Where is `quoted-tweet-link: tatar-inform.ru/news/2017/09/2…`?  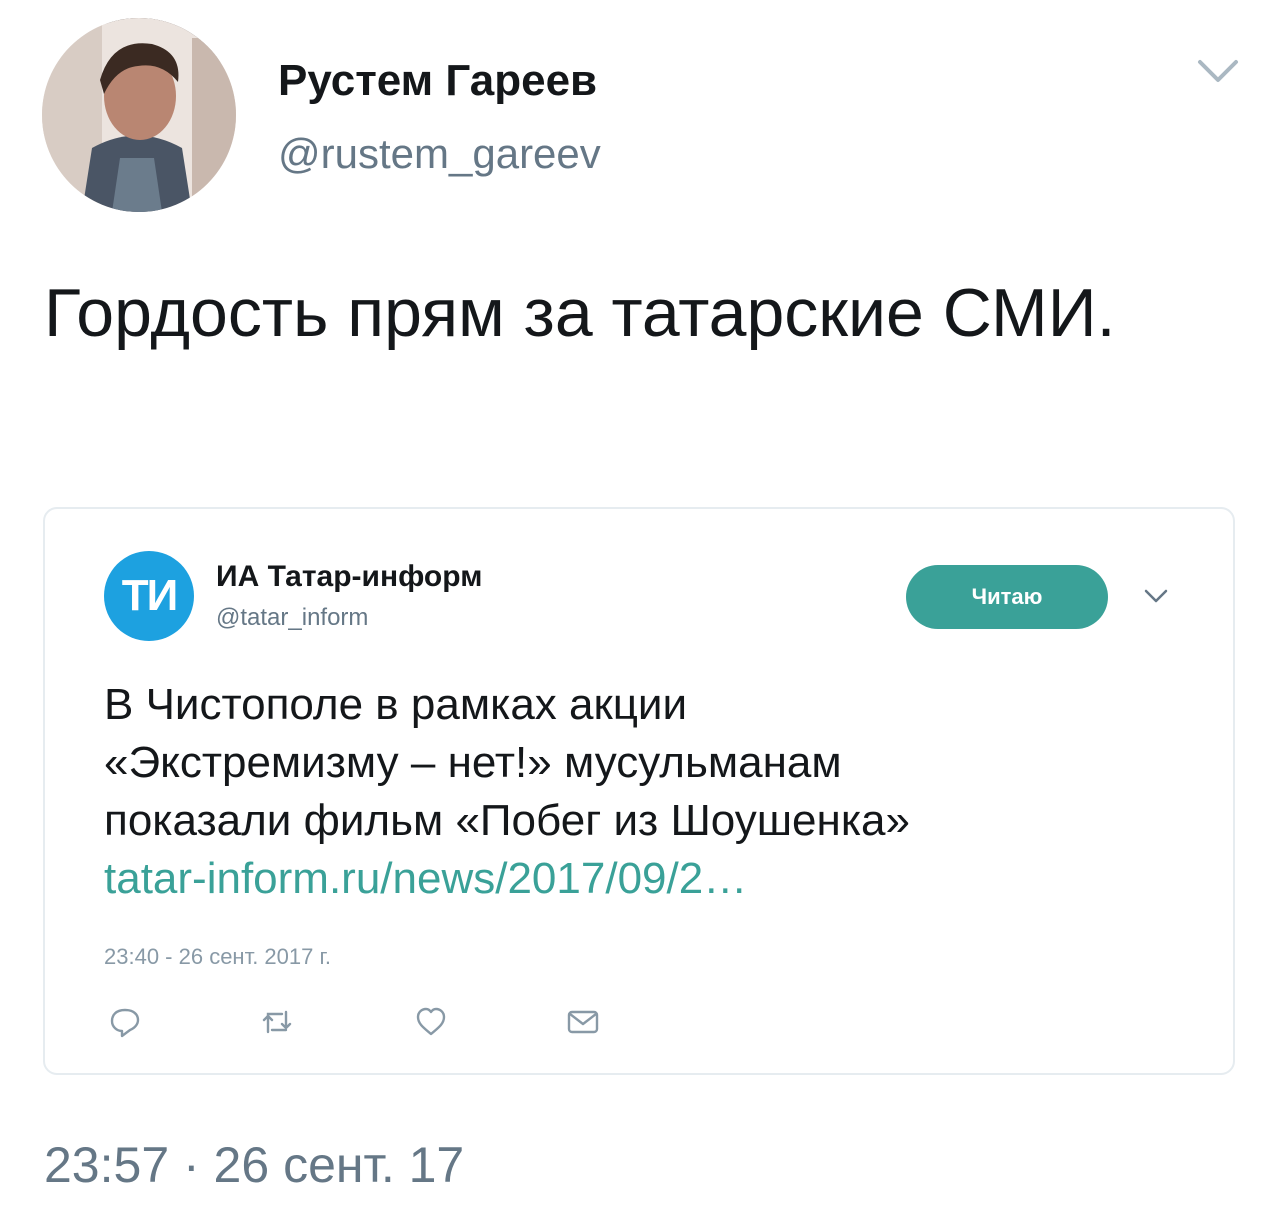
quoted-tweet-link: tatar-inform.ru/news/2017/09/2… is located at coordinates (654, 879).